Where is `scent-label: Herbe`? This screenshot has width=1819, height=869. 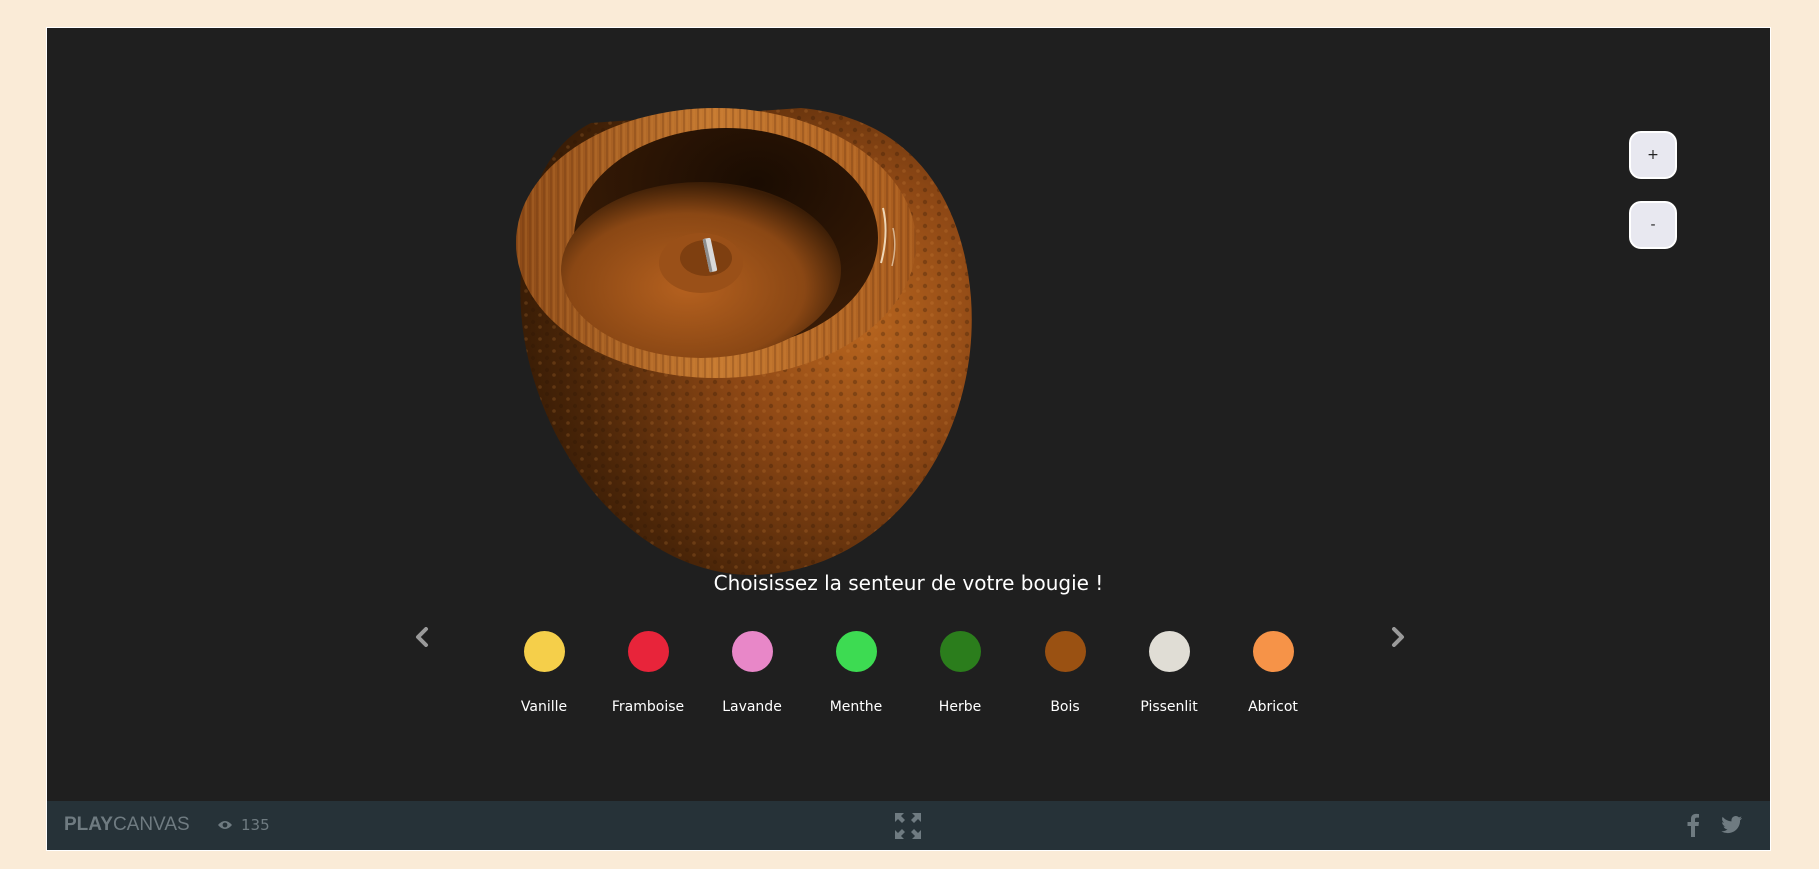 scent-label: Herbe is located at coordinates (960, 707).